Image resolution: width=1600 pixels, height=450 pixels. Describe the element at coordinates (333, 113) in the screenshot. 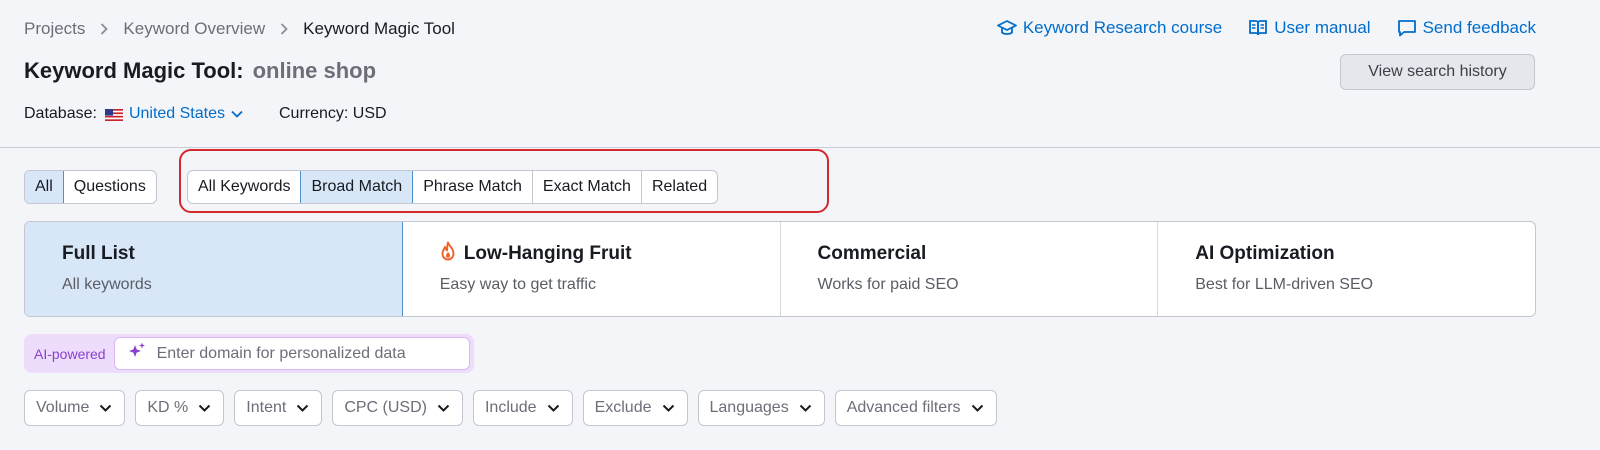

I see `currency-label: Currency: USD` at that location.